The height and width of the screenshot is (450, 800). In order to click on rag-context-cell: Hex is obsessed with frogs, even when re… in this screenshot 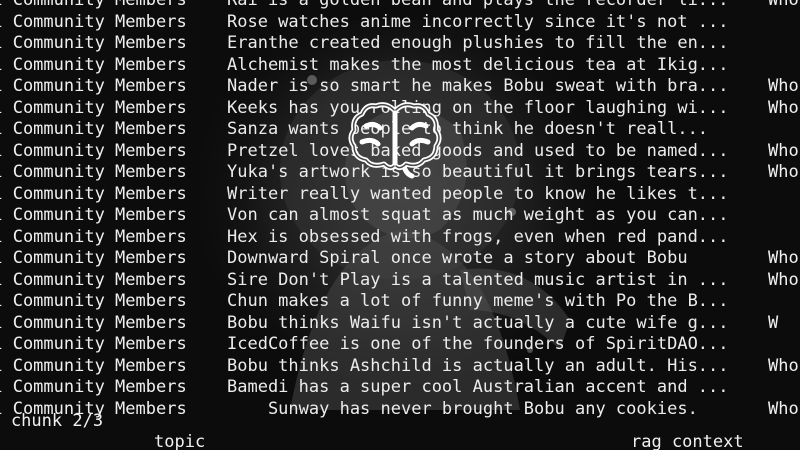, I will do `click(478, 236)`.